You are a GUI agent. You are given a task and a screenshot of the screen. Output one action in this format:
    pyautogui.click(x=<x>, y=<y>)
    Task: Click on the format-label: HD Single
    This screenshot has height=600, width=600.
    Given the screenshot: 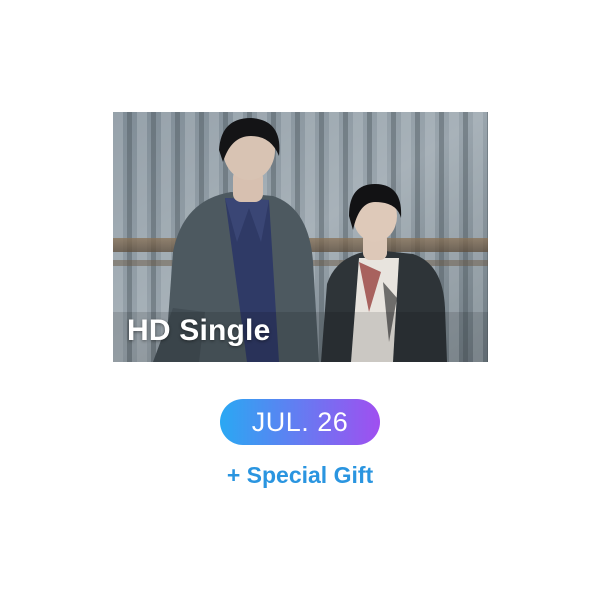 What is the action you would take?
    pyautogui.click(x=199, y=330)
    